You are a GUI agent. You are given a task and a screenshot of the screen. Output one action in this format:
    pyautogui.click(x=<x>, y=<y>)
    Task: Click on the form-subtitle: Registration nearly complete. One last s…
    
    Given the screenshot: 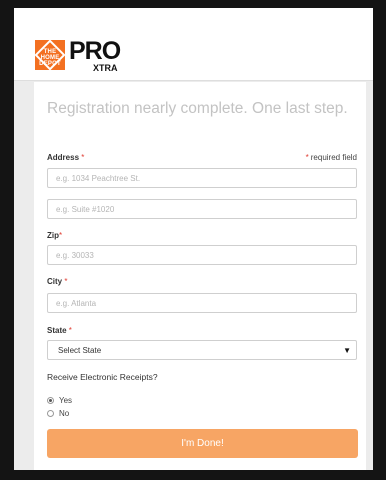 What is the action you would take?
    pyautogui.click(x=197, y=108)
    